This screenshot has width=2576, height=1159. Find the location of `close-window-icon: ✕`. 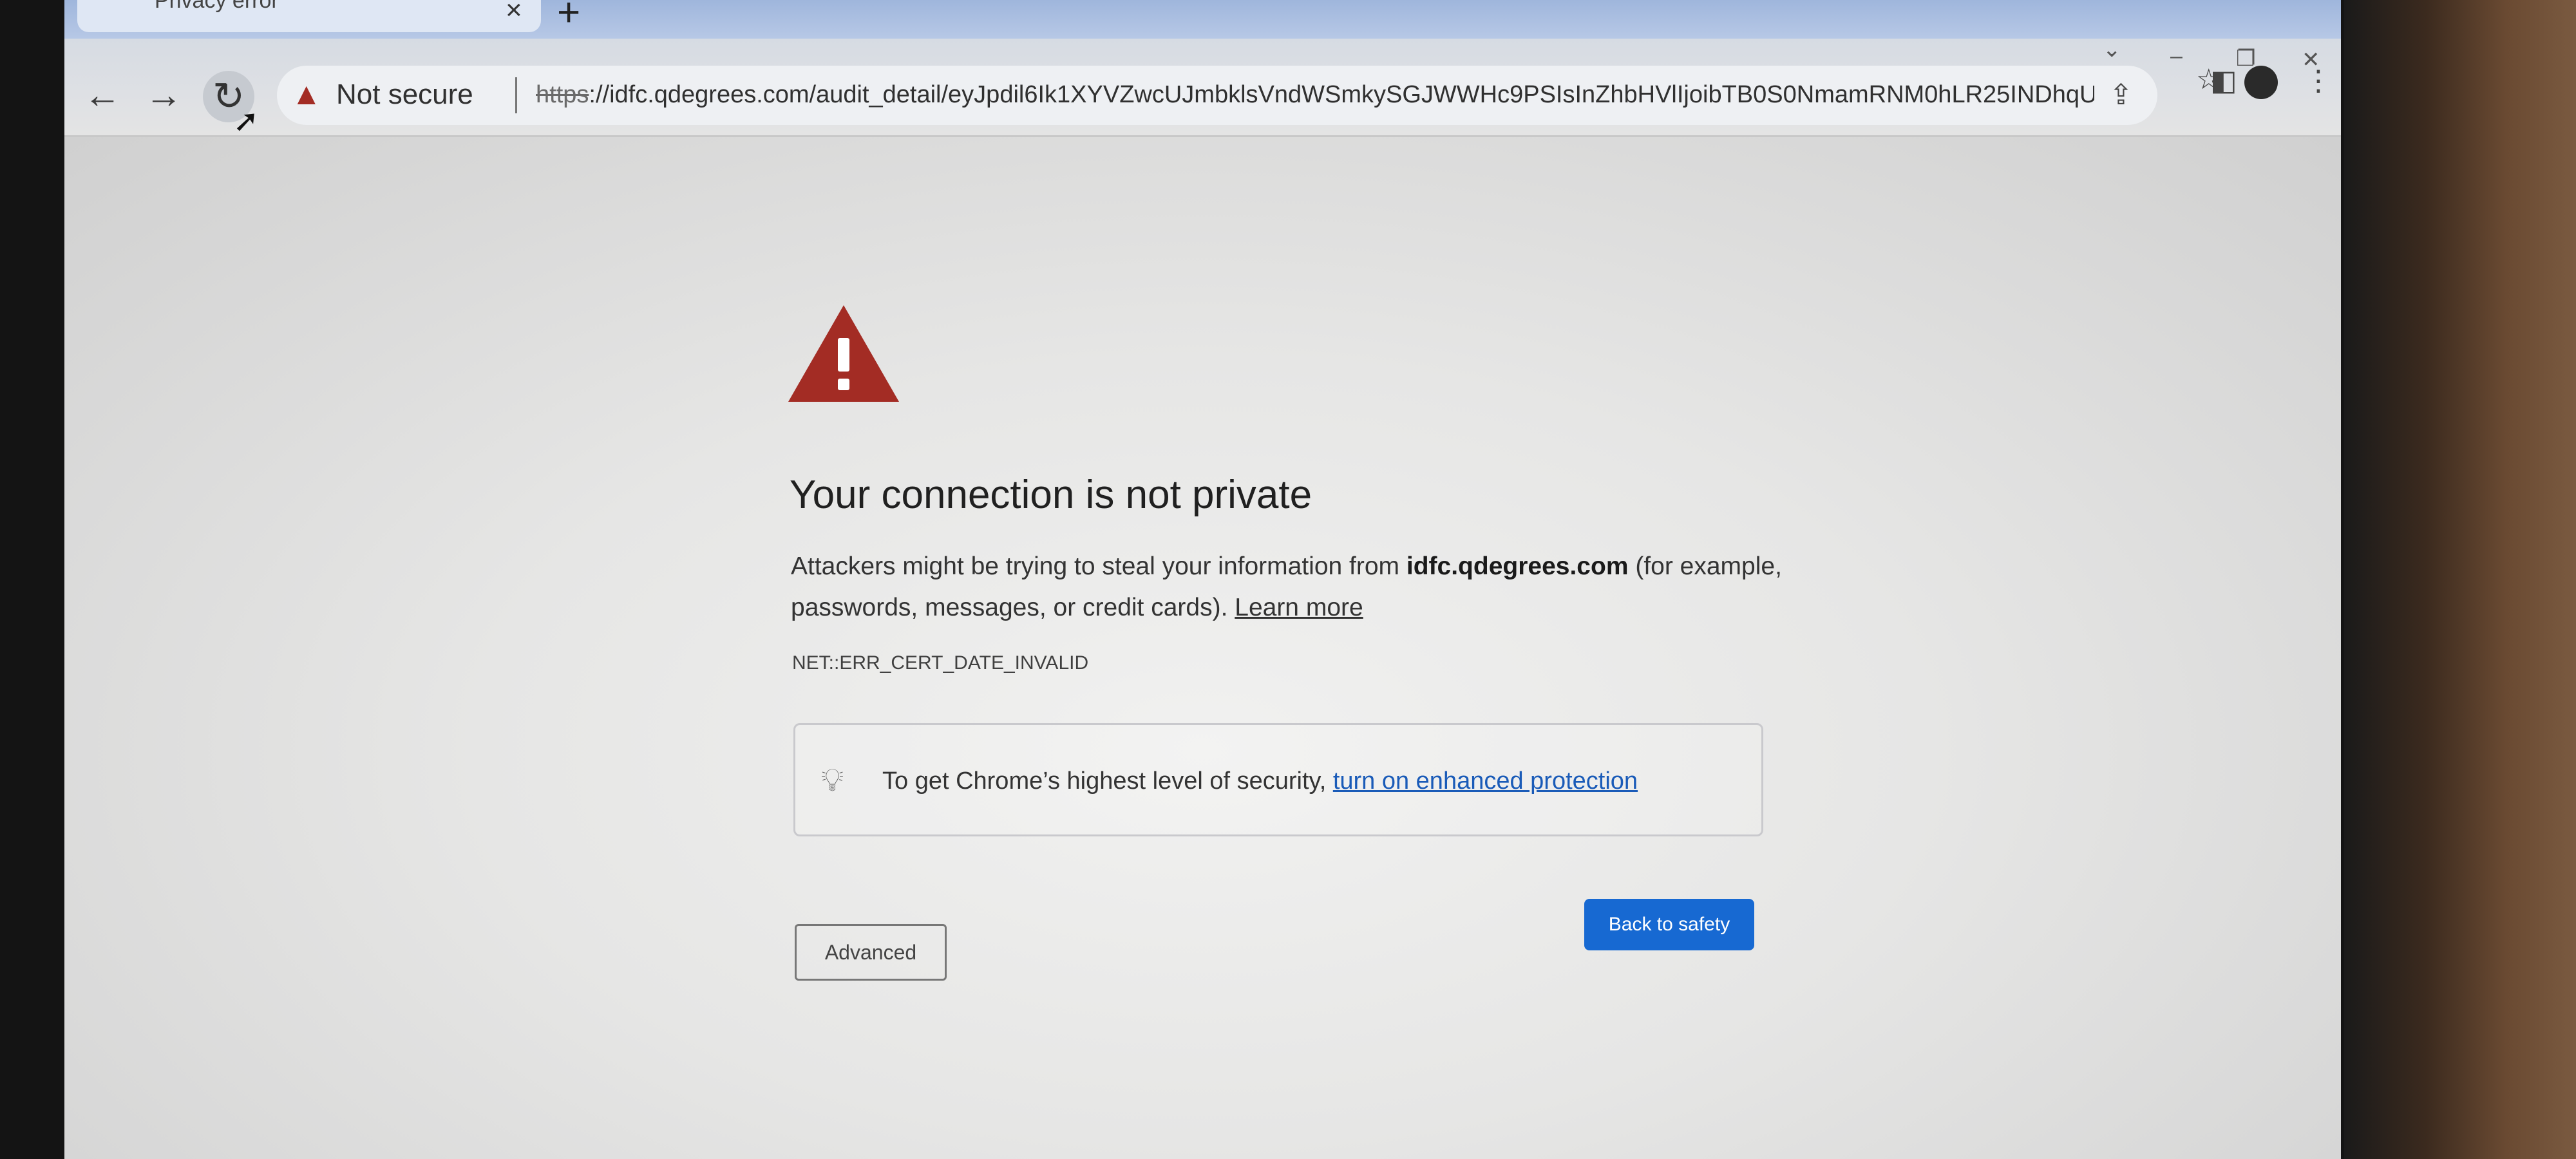

close-window-icon: ✕ is located at coordinates (2311, 60).